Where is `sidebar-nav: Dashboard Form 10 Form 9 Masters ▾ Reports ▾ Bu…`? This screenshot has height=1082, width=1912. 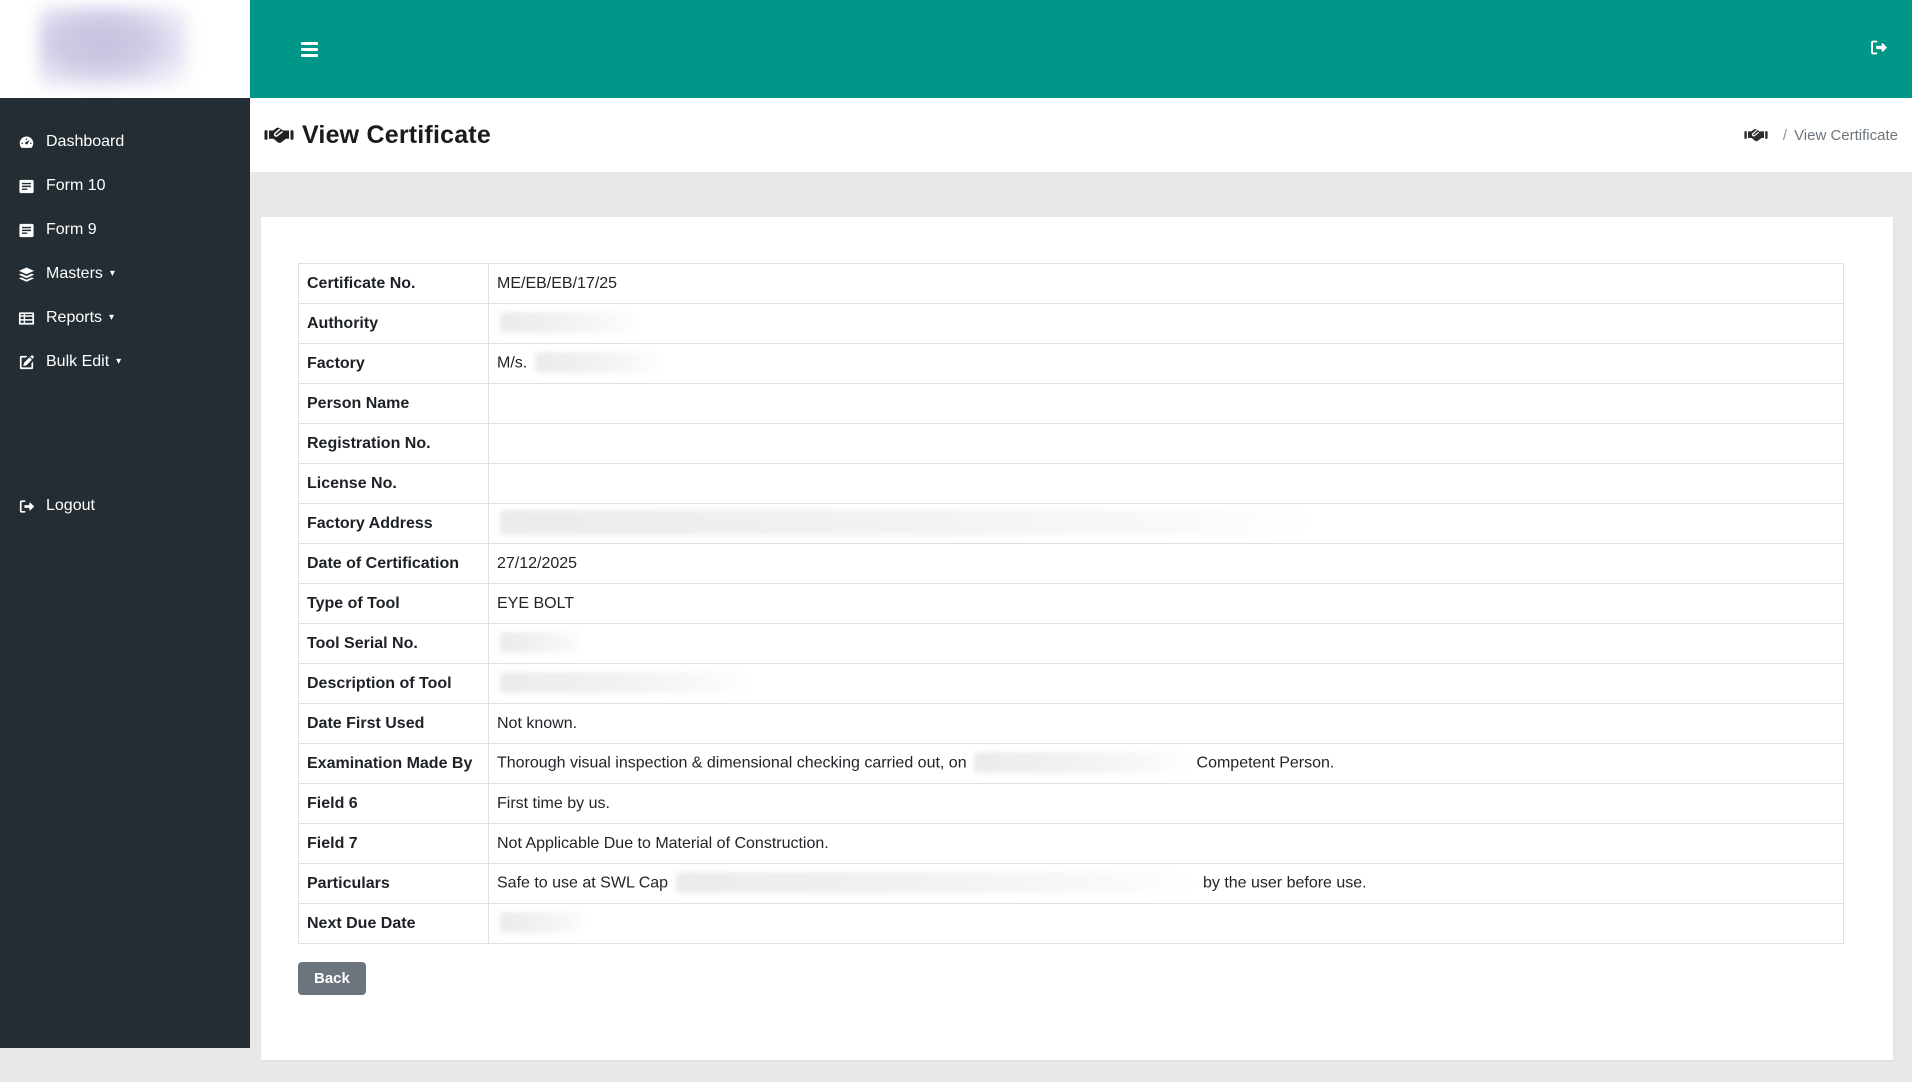
sidebar-nav: Dashboard Form 10 Form 9 Masters ▾ Reports ▾ Bu… is located at coordinates (125, 241).